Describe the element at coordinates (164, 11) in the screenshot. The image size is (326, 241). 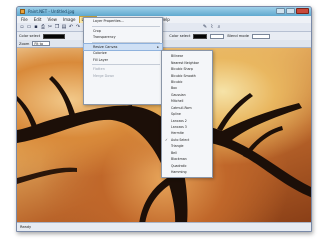
I see `title-bar: Paint.NET - Untitled.jpg` at that location.